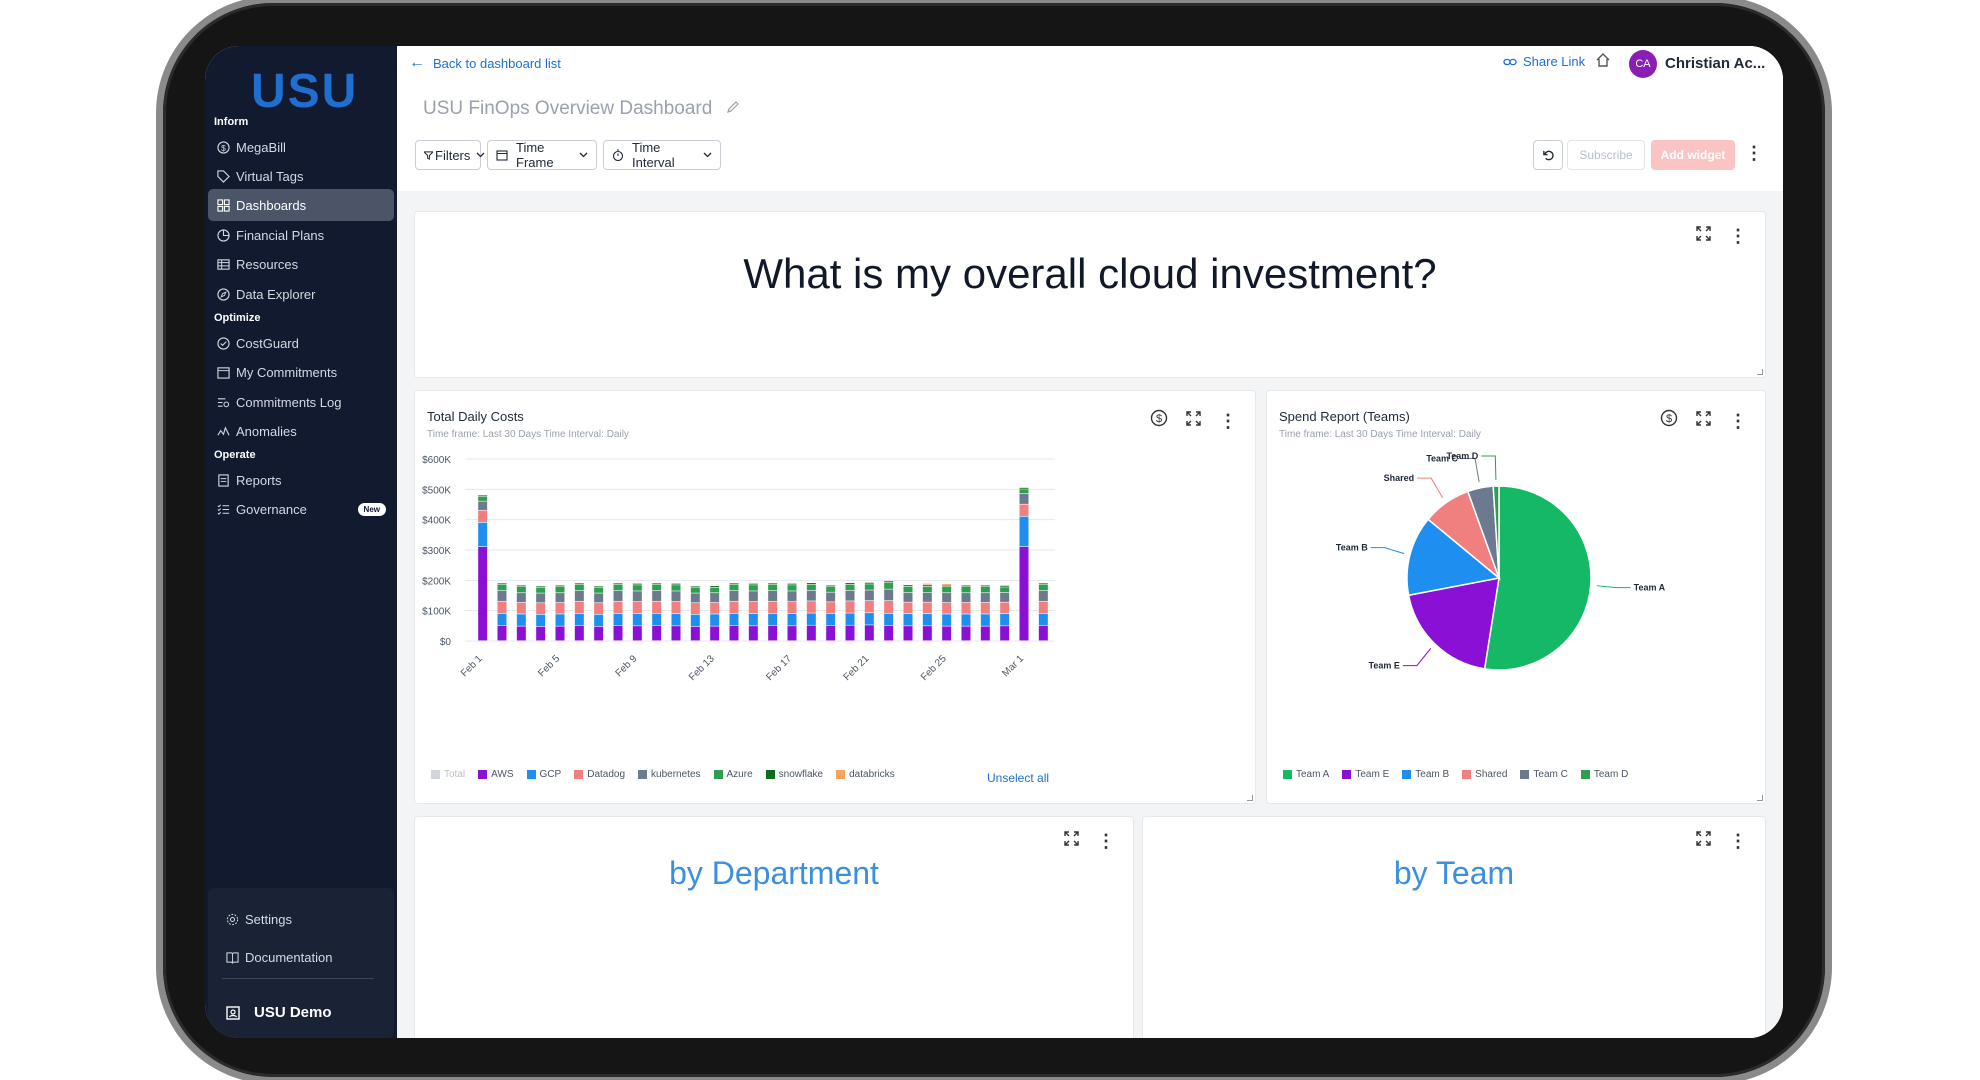 This screenshot has height=1080, width=1980. What do you see at coordinates (301, 294) in the screenshot?
I see `sidebar-item-data-explorer: Data Explorer` at bounding box center [301, 294].